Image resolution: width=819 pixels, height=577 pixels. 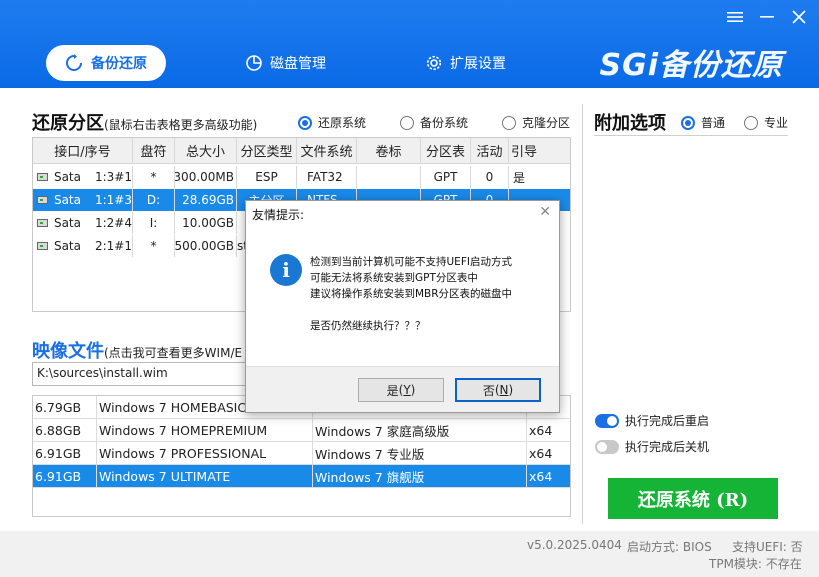 What do you see at coordinates (498, 390) in the screenshot?
I see `no-button: 否(N)` at bounding box center [498, 390].